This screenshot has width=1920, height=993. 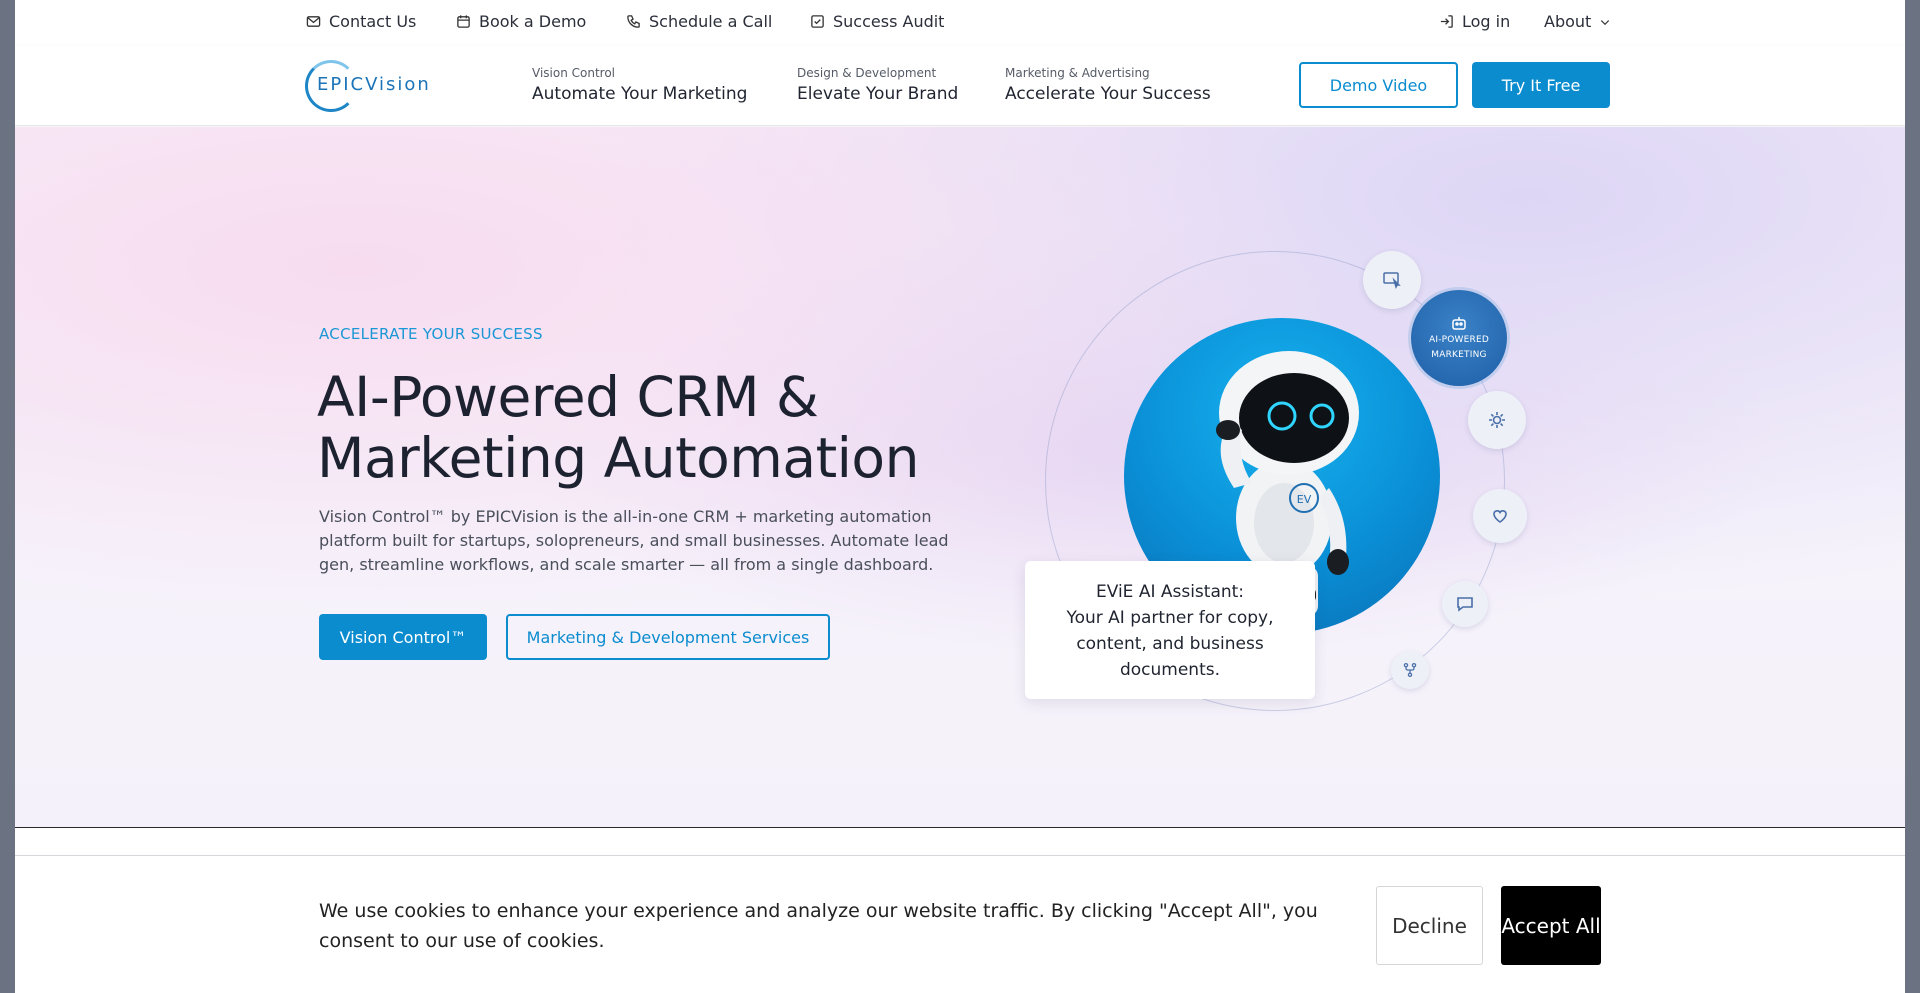 I want to click on schedule-call-label: Schedule a Call, so click(x=711, y=21).